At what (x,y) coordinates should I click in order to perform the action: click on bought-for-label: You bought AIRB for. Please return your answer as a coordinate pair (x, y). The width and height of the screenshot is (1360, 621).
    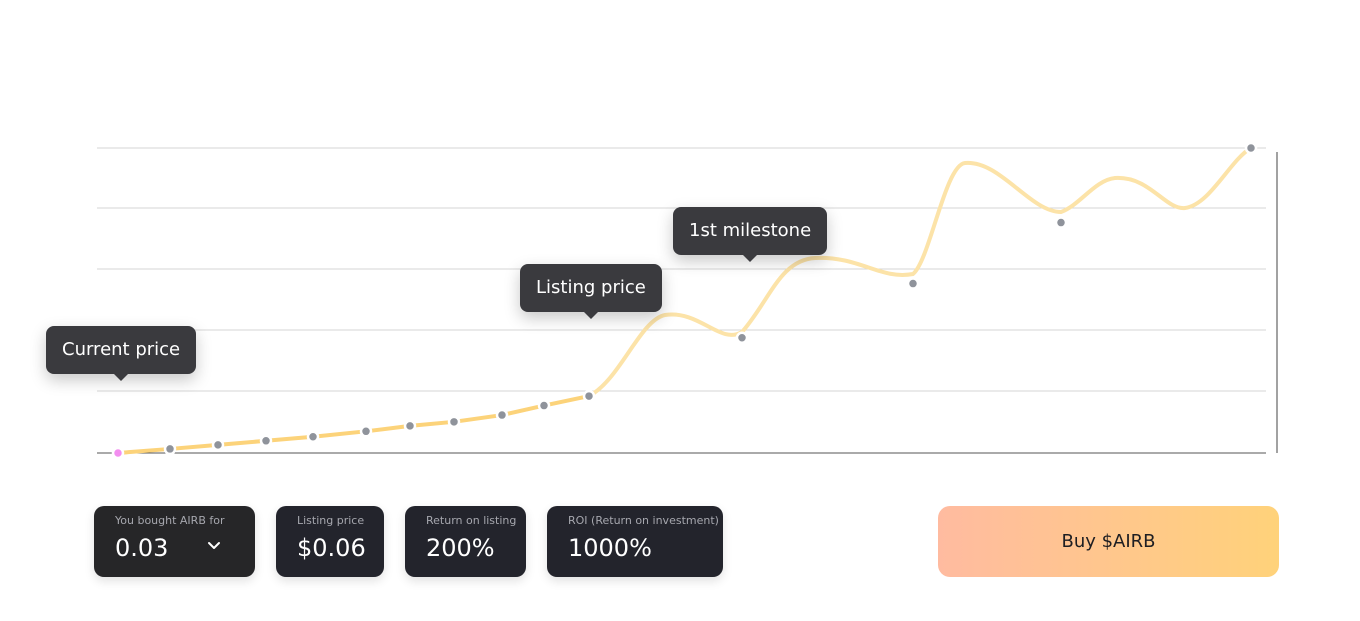
    Looking at the image, I should click on (170, 520).